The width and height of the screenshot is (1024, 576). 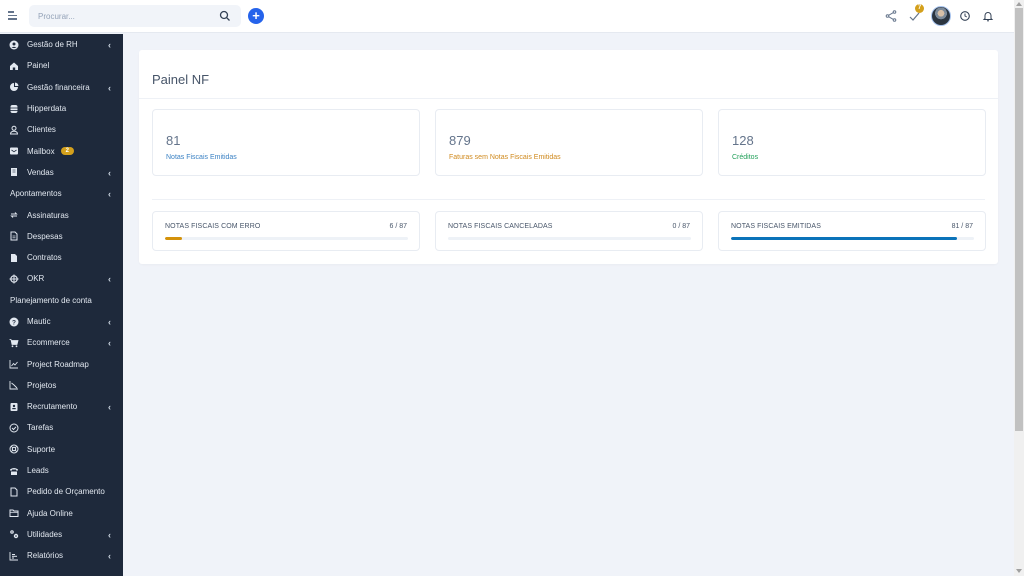 What do you see at coordinates (173, 140) in the screenshot?
I see `stat-value: 81` at bounding box center [173, 140].